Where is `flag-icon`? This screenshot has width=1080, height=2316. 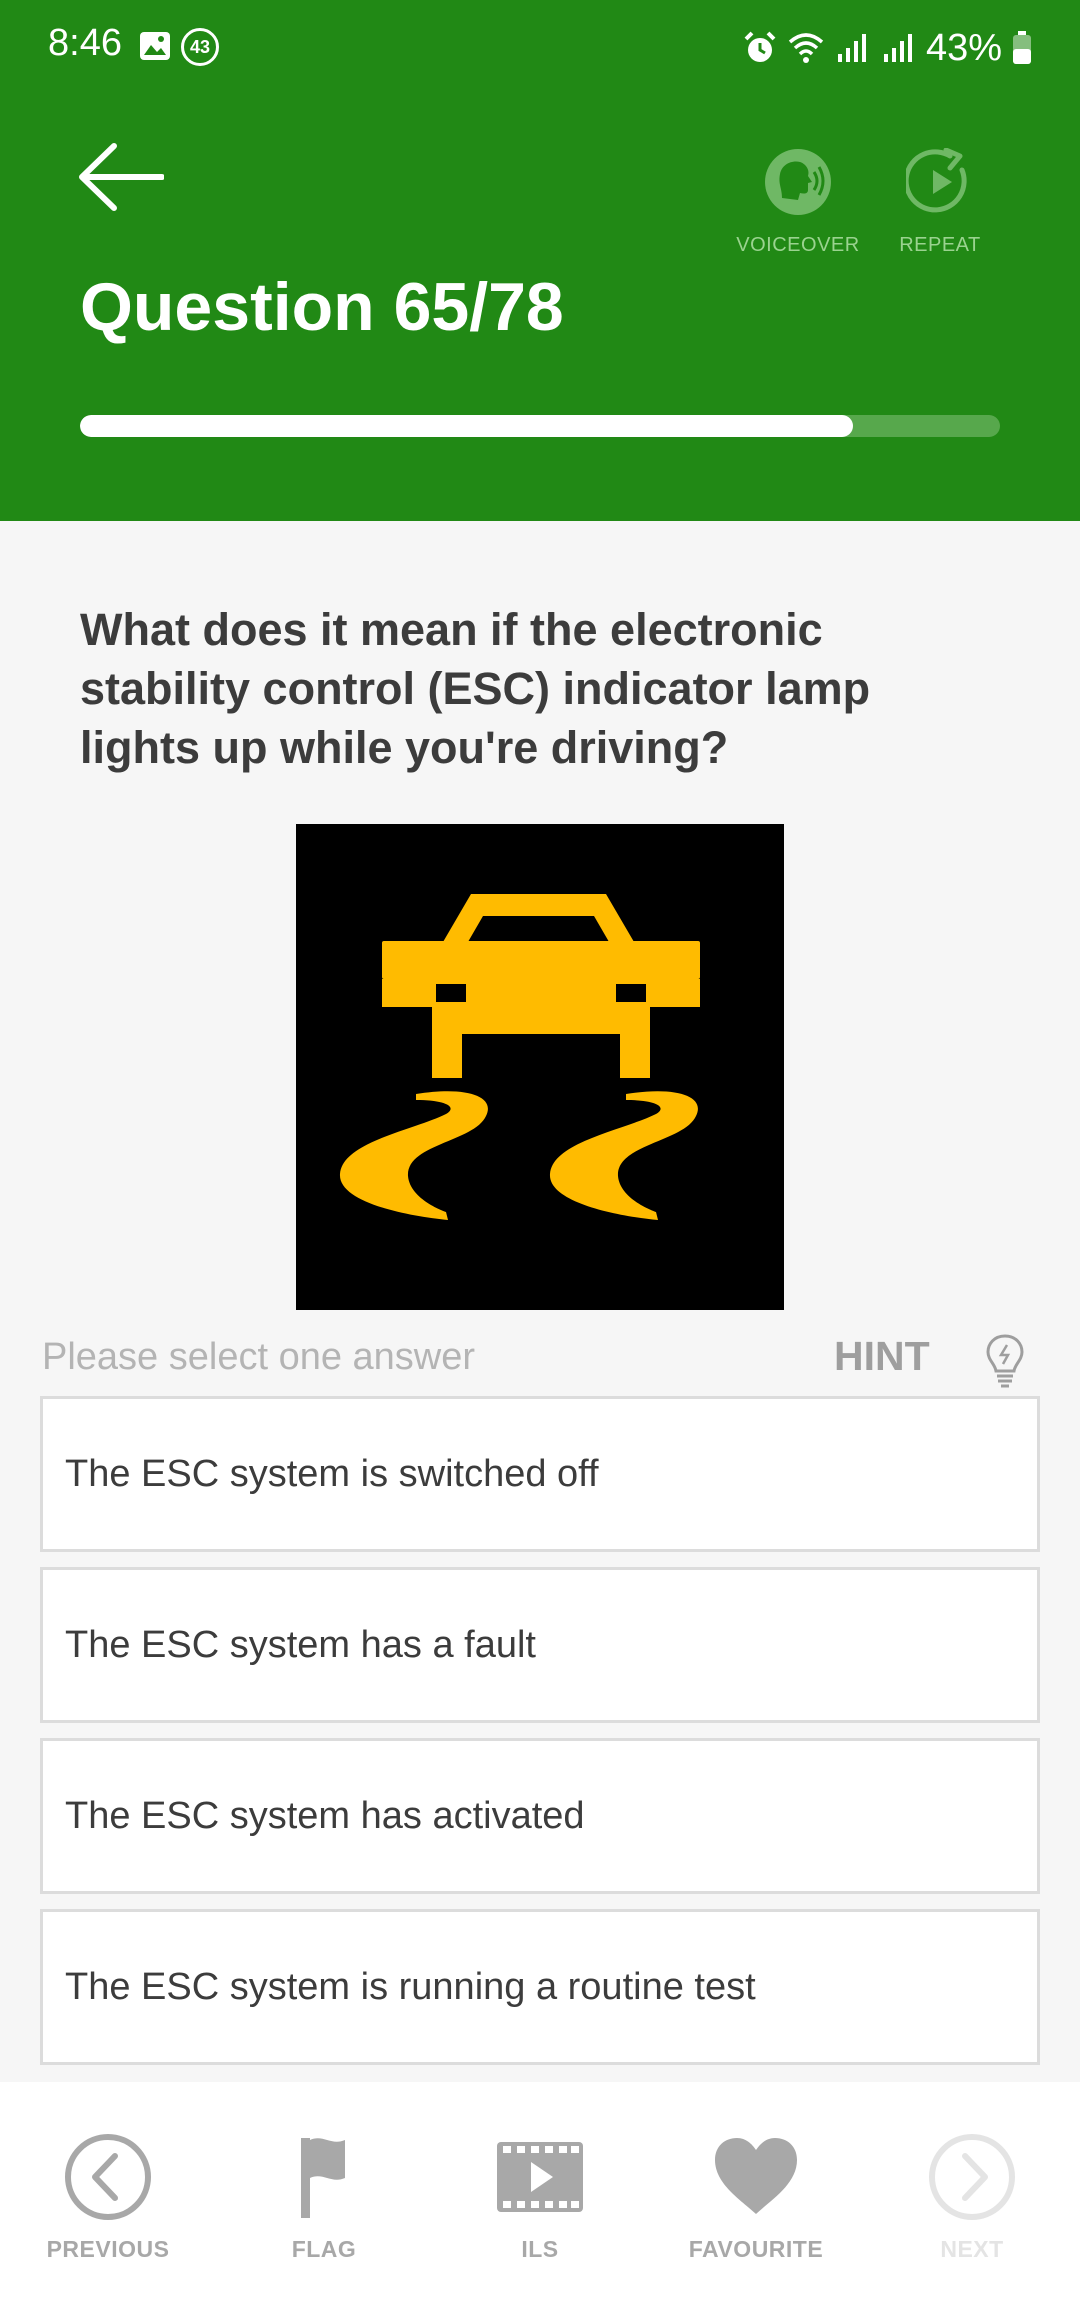
flag-icon is located at coordinates (323, 2178).